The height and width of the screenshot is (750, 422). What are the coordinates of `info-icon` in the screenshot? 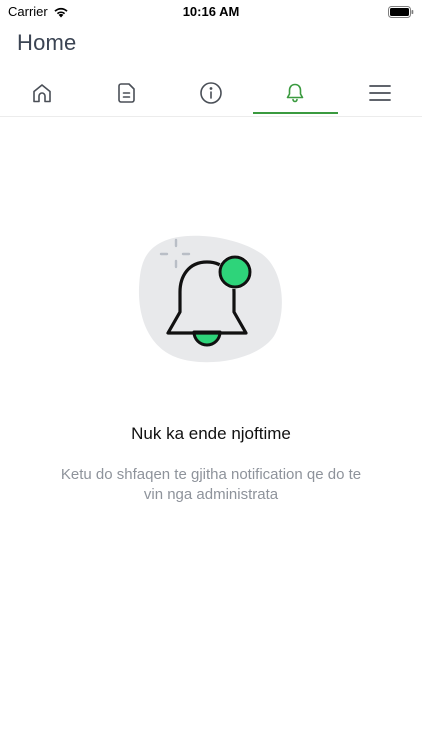 It's located at (211, 93).